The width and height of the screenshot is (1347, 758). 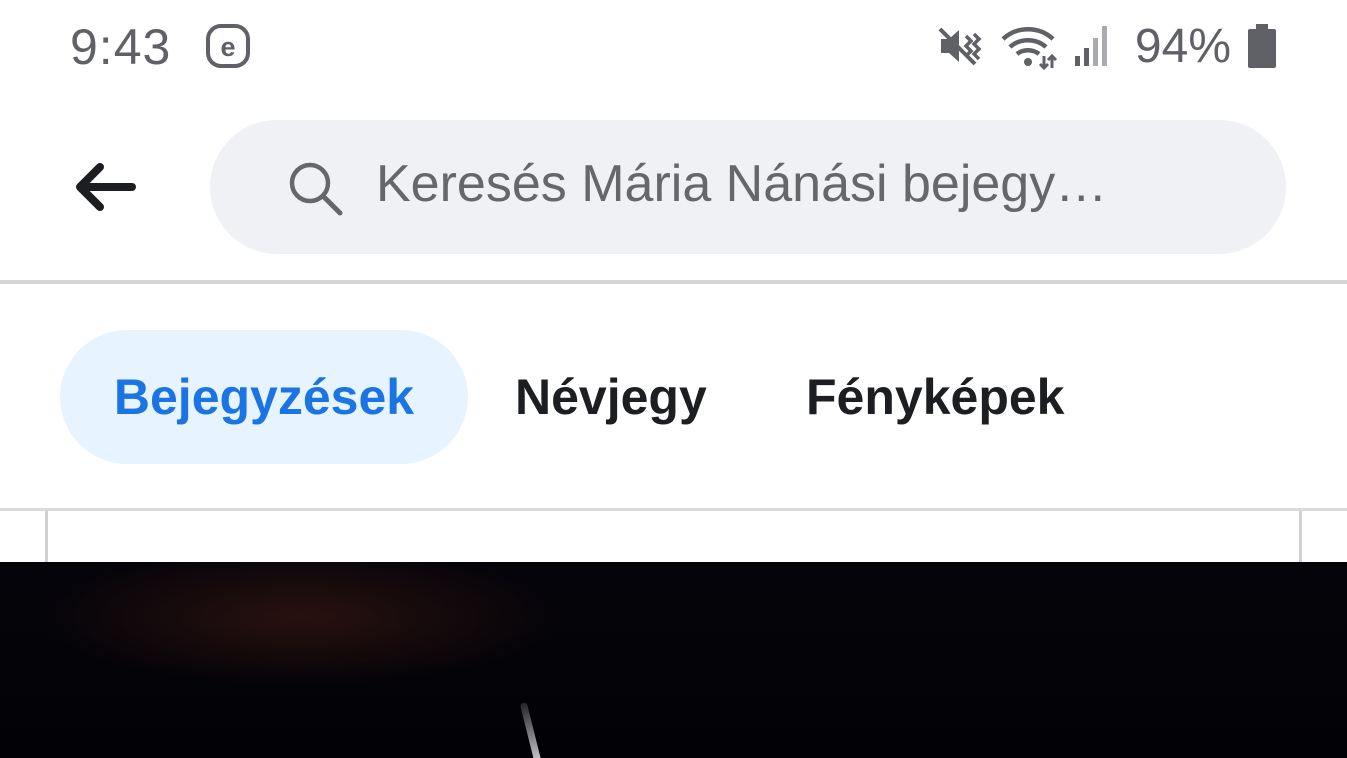 I want to click on e-circle-icon: e, so click(x=228, y=46).